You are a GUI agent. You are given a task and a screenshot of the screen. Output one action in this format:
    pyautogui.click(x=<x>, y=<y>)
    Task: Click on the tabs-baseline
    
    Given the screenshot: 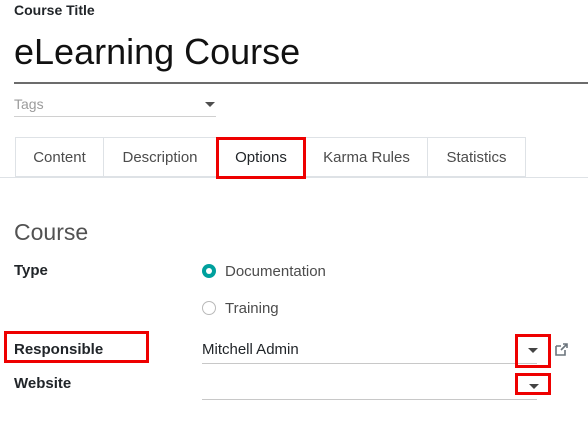 What is the action you would take?
    pyautogui.click(x=294, y=177)
    